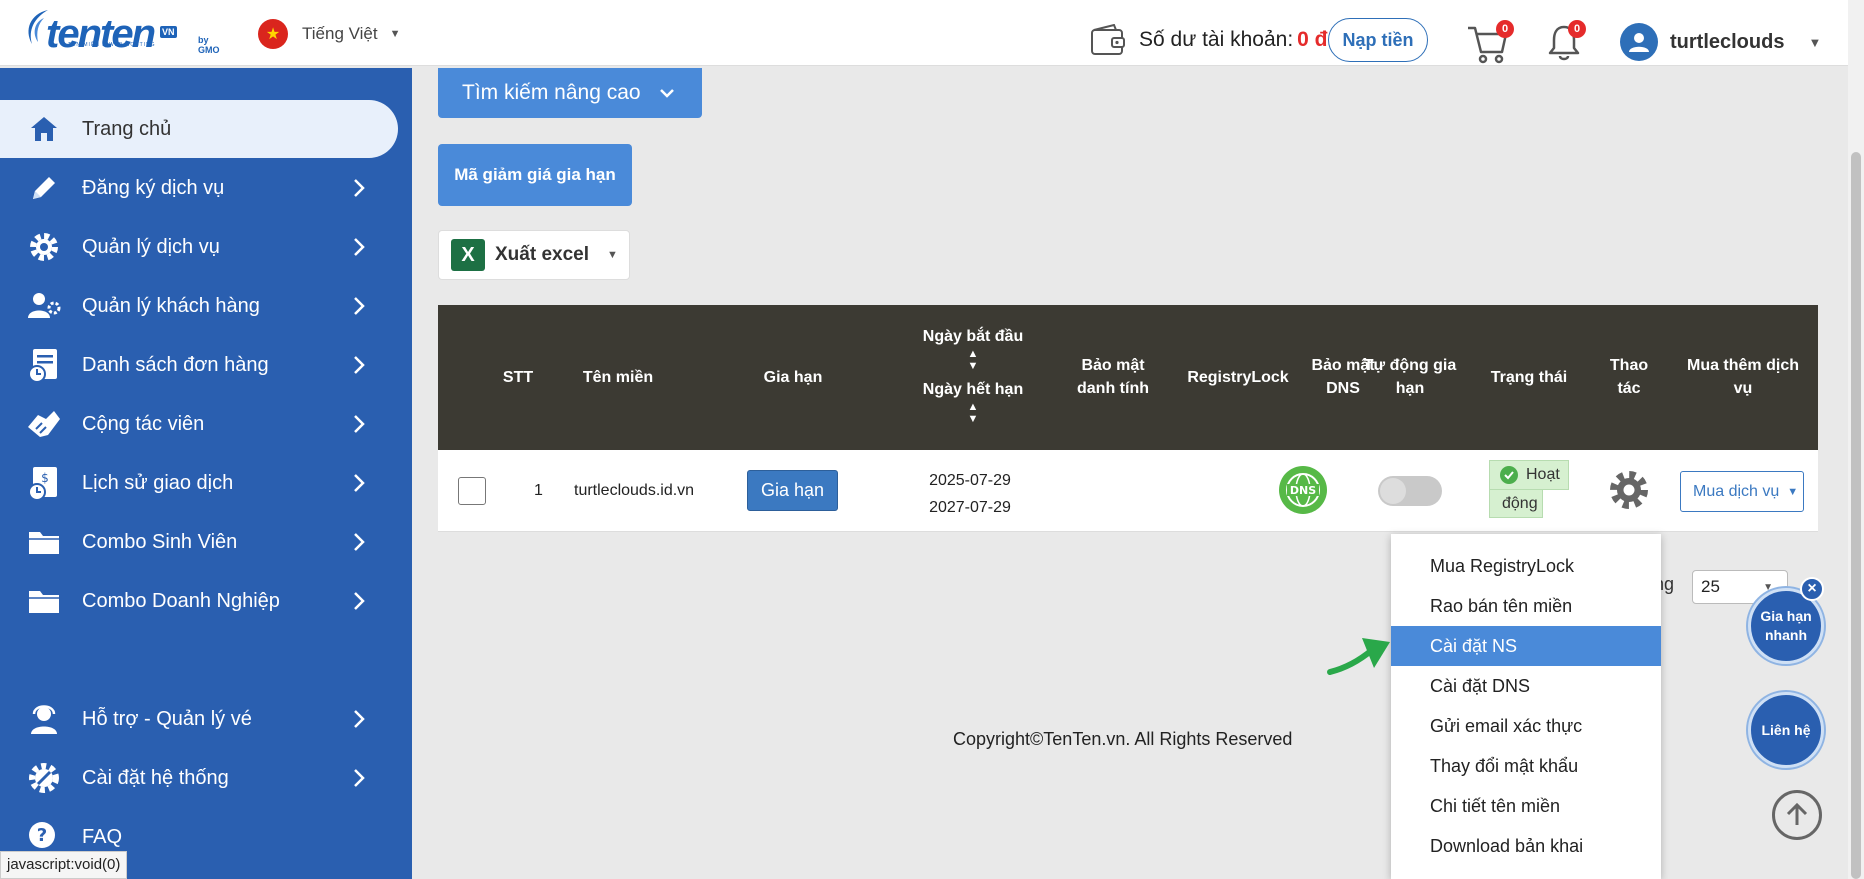  Describe the element at coordinates (1505, 29) in the screenshot. I see `cart-count-badge: 0` at that location.